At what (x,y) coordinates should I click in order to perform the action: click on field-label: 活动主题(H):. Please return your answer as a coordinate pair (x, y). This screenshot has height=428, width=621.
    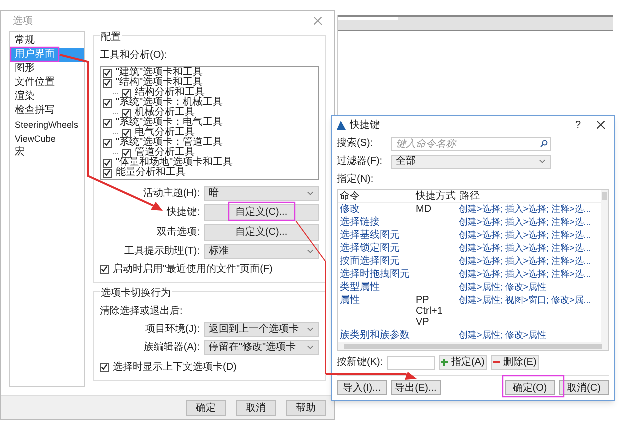
    Looking at the image, I should click on (171, 193).